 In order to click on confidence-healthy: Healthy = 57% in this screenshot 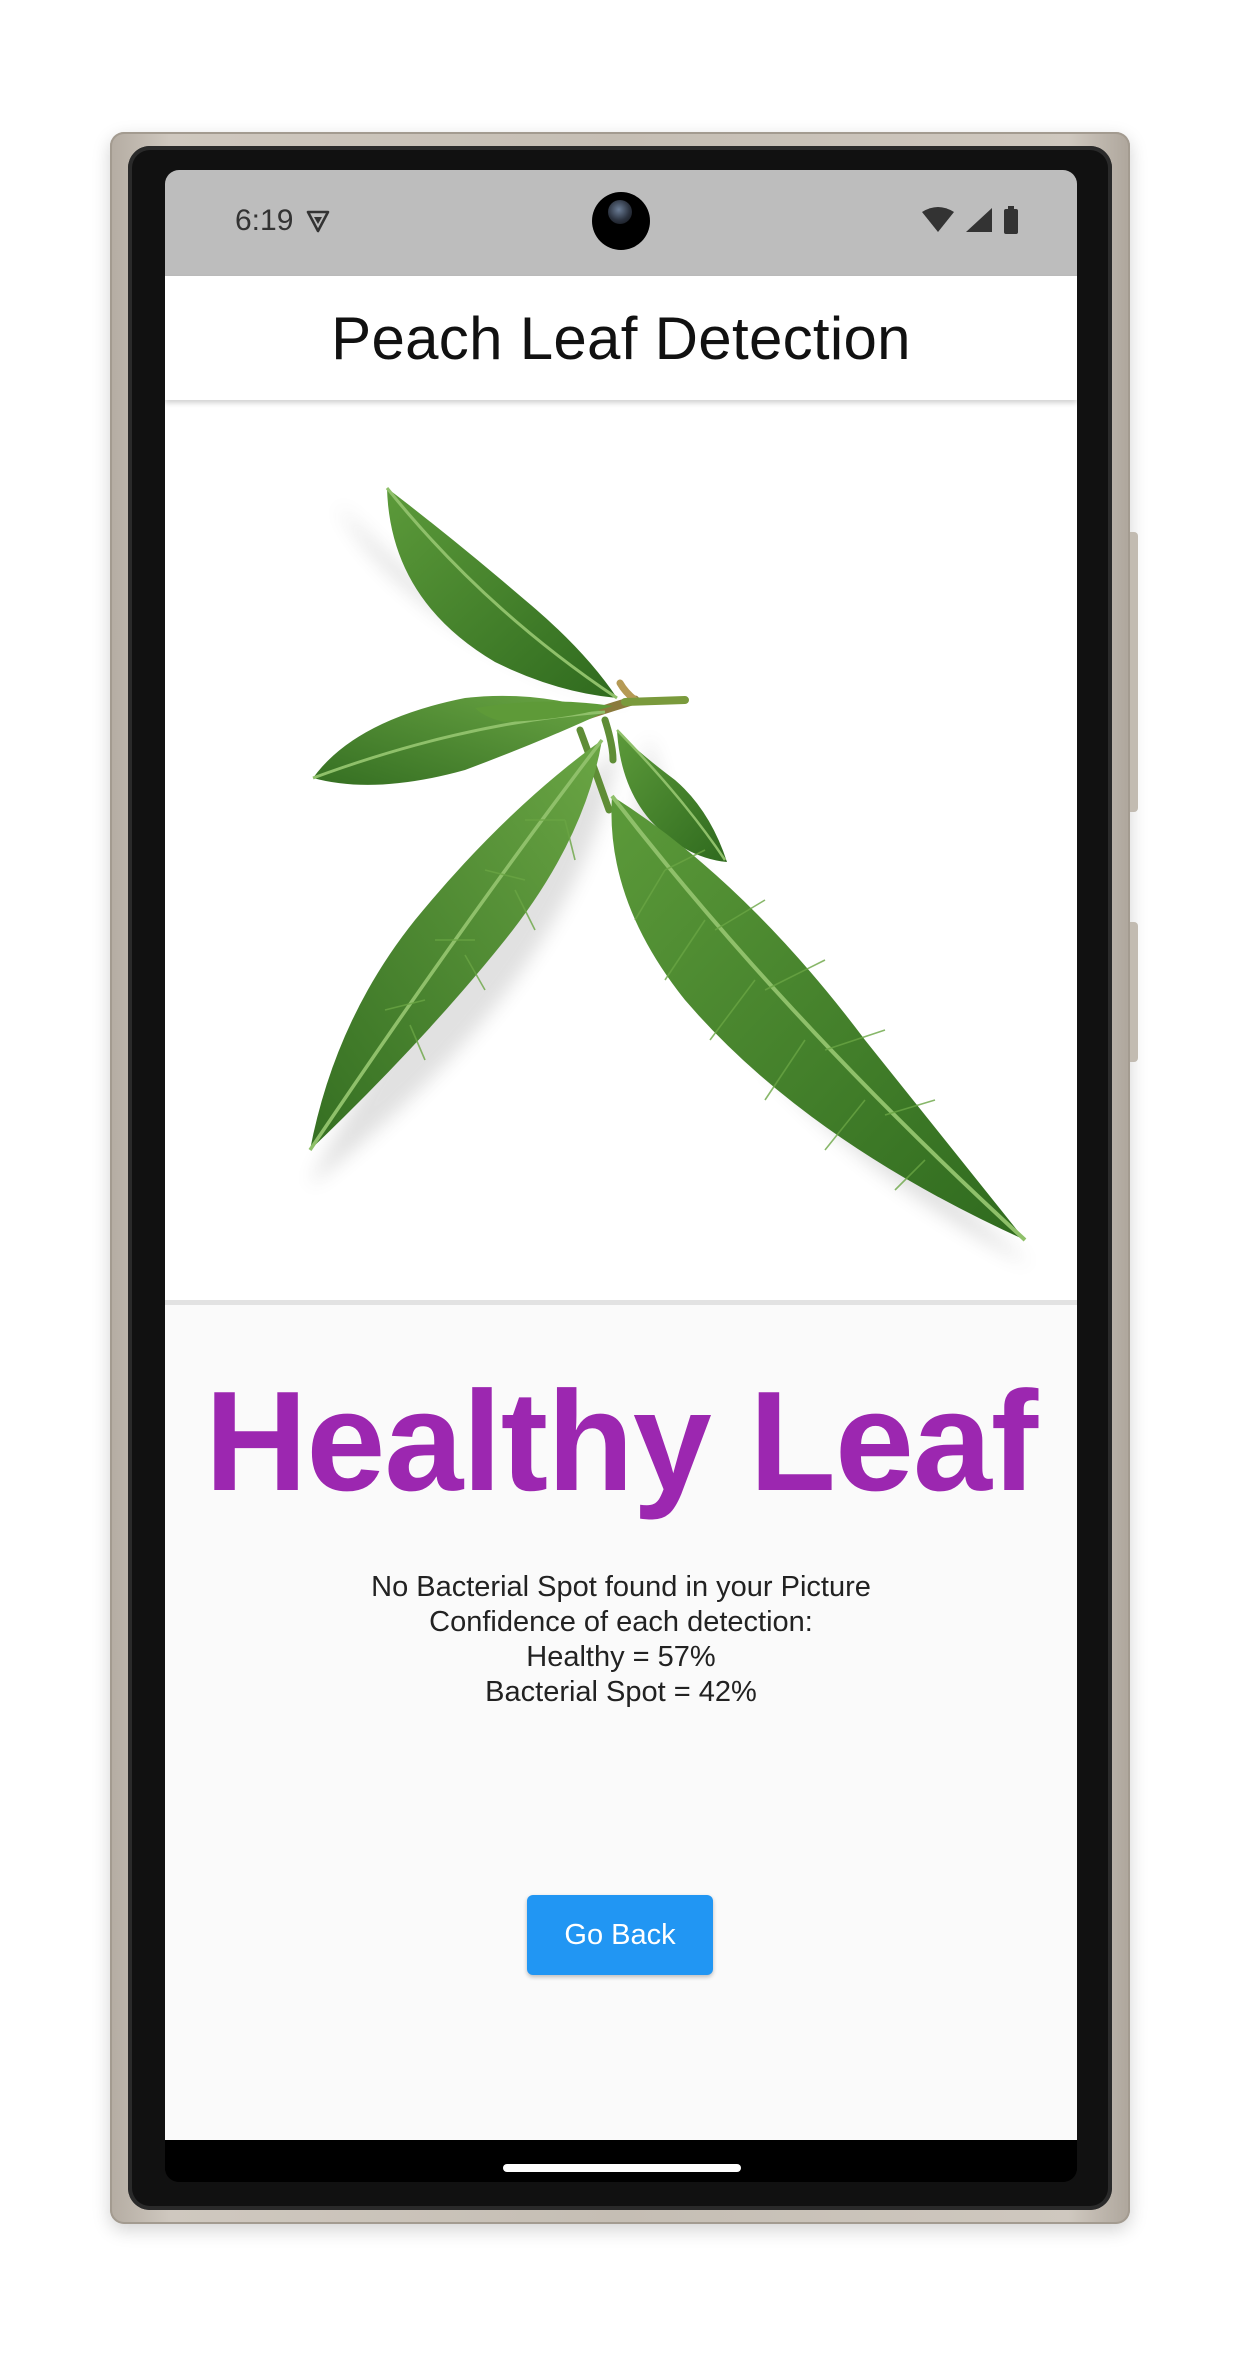, I will do `click(621, 1657)`.